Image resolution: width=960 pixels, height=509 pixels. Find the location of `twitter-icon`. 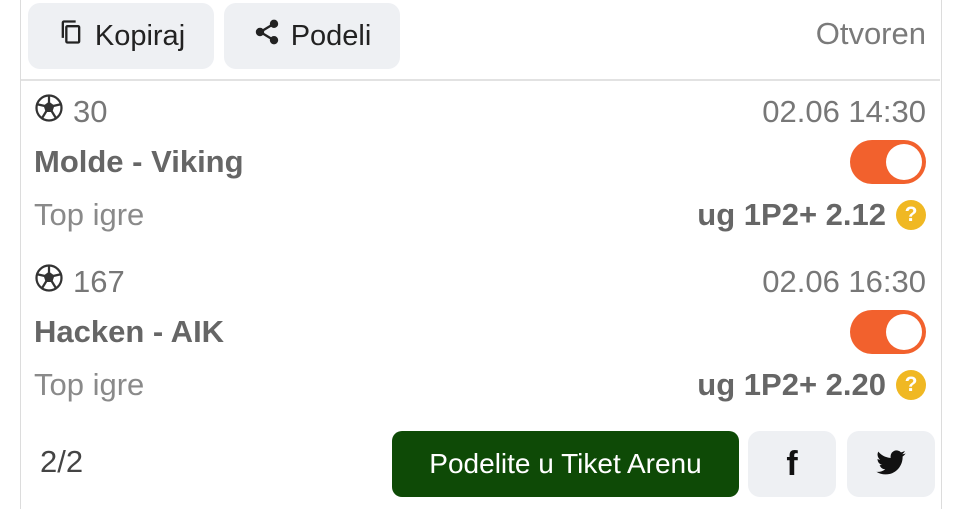

twitter-icon is located at coordinates (891, 464).